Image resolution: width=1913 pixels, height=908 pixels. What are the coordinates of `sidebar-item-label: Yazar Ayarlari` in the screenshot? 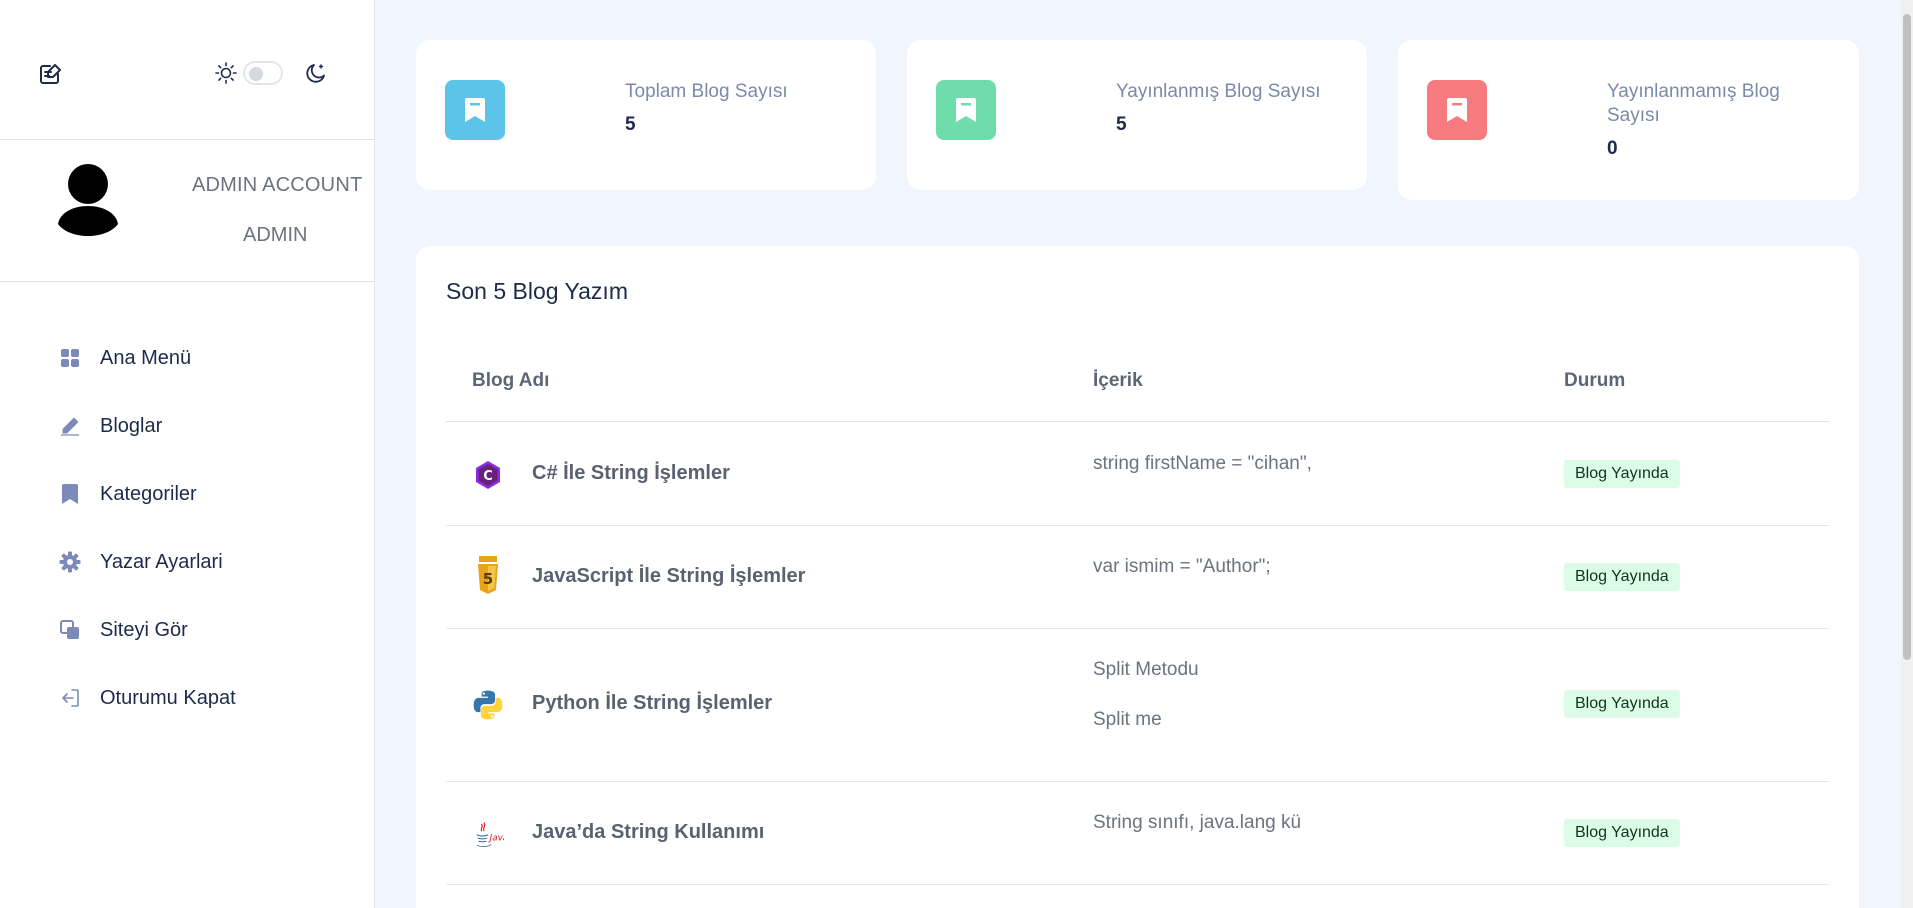 It's located at (161, 561).